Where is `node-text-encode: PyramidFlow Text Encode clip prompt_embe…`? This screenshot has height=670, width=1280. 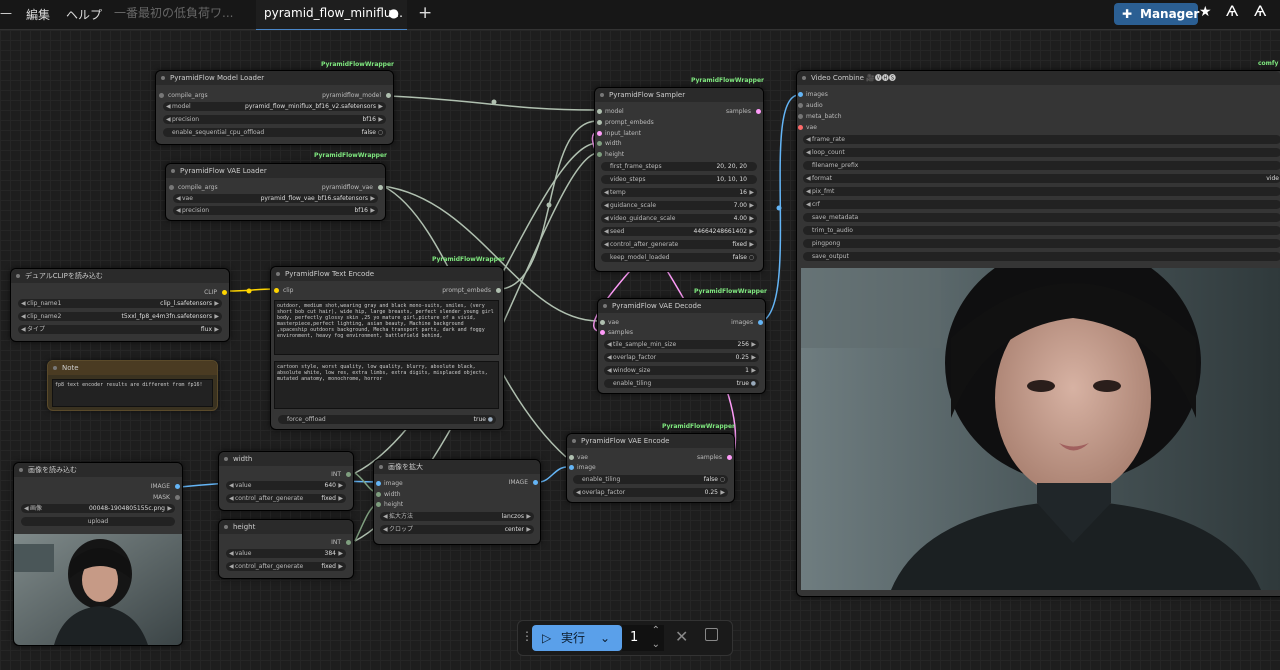
node-text-encode: PyramidFlow Text Encode clip prompt_embe… is located at coordinates (387, 348).